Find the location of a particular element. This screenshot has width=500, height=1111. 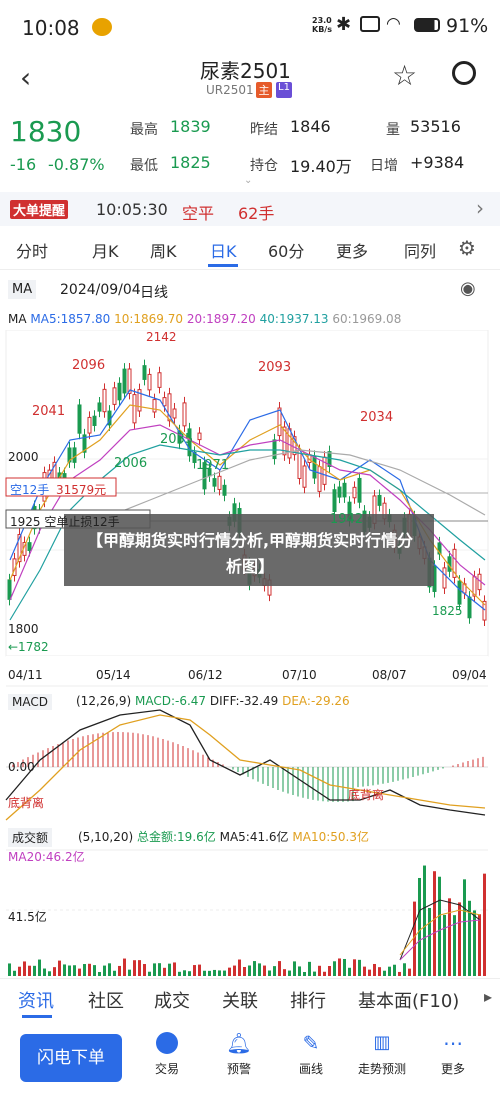

hold-label: 持仓 is located at coordinates (264, 166).